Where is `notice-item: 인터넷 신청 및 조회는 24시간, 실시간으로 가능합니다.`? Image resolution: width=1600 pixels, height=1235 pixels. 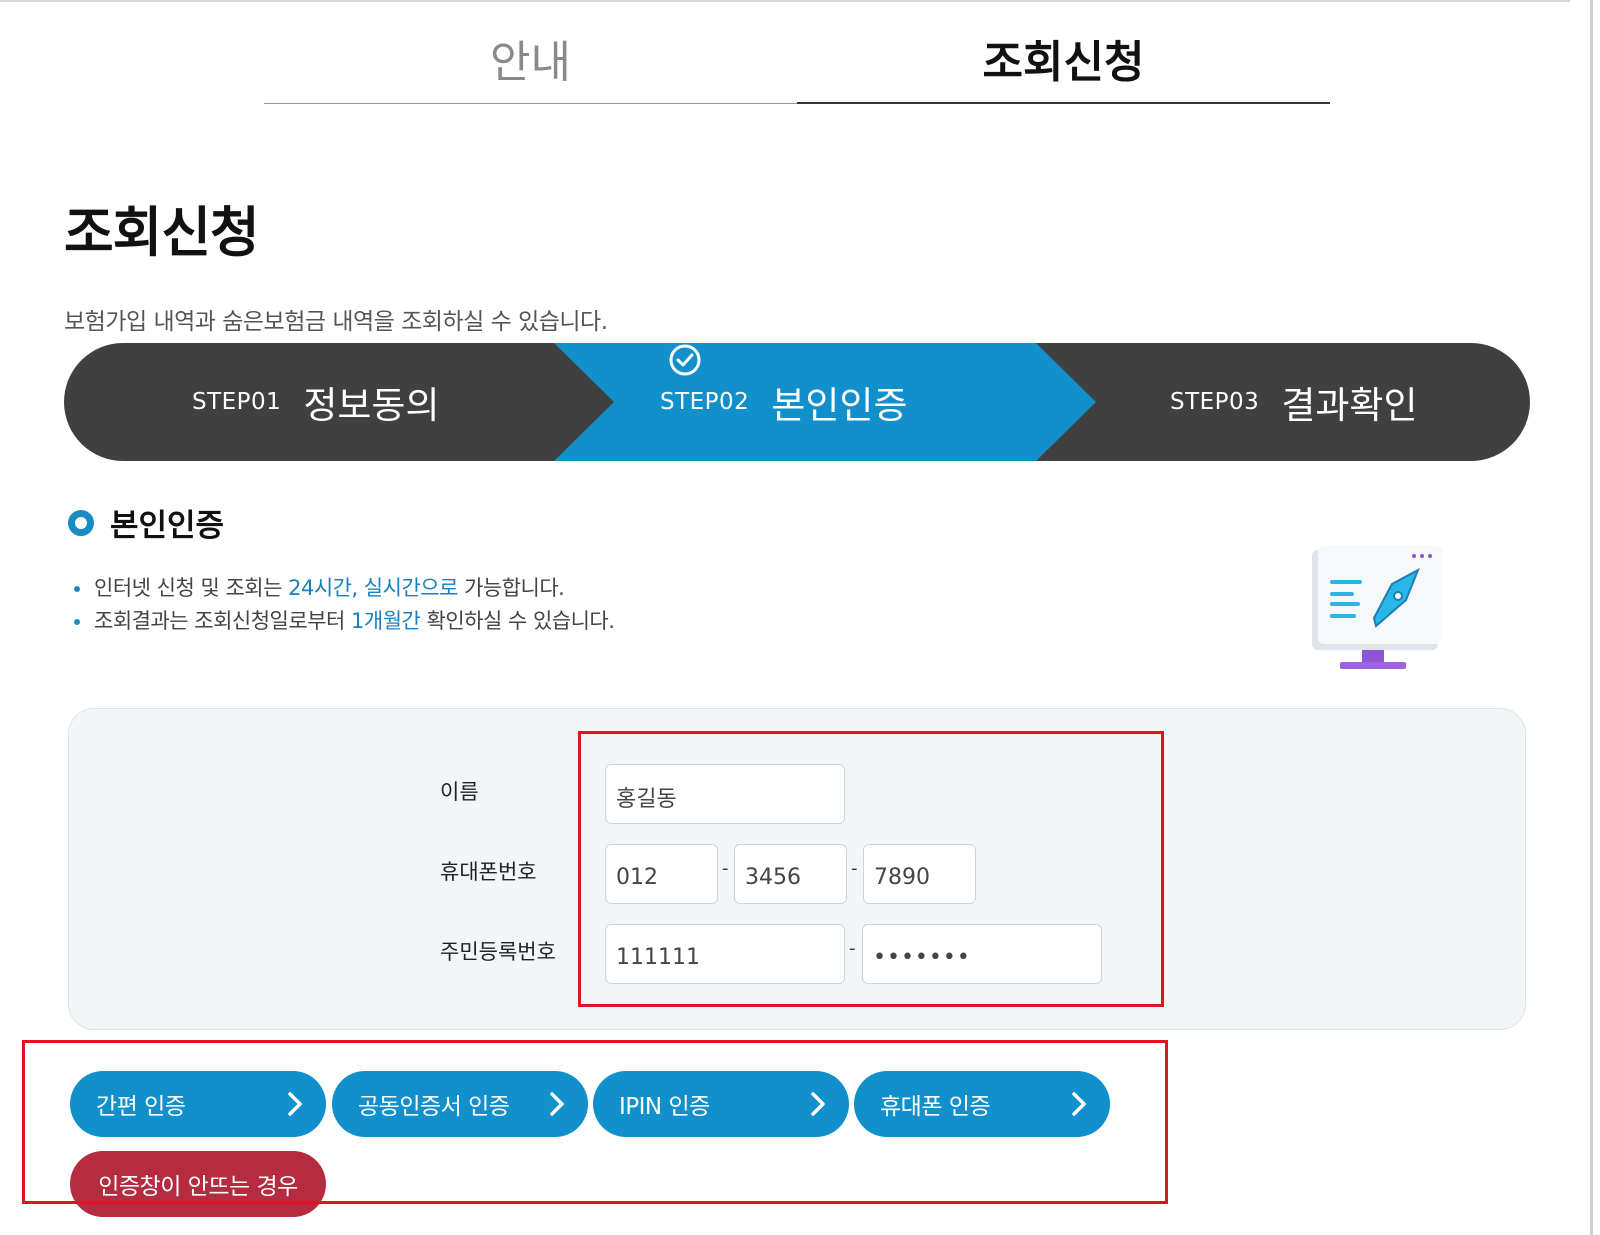 notice-item: 인터넷 신청 및 조회는 24시간, 실시간으로 가능합니다. is located at coordinates (343, 588).